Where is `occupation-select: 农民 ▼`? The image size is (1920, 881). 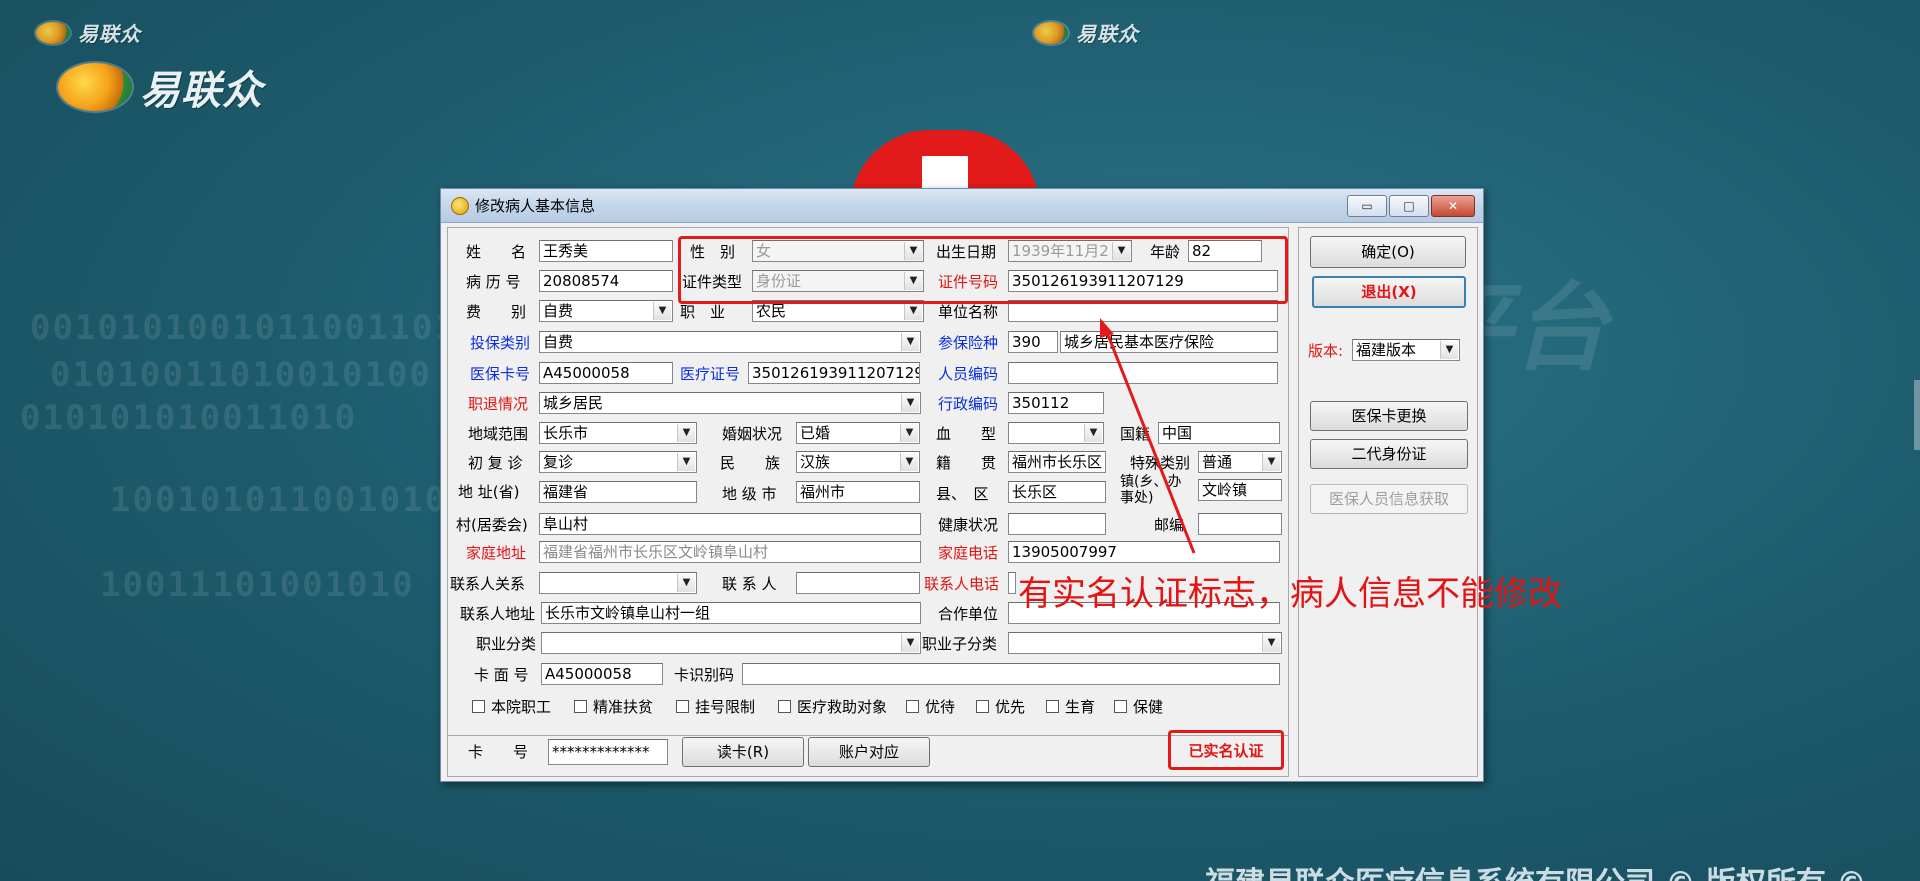 occupation-select: 农民 ▼ is located at coordinates (838, 311).